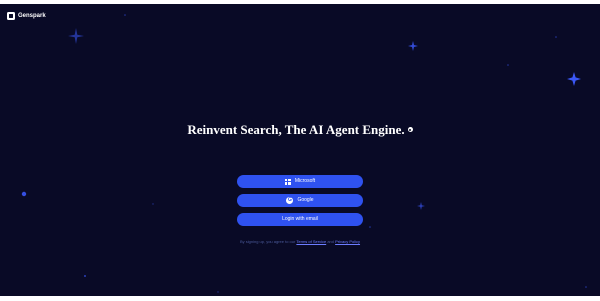 The image size is (600, 301). What do you see at coordinates (305, 181) in the screenshot?
I see `microsoft-login-label: Microsoft` at bounding box center [305, 181].